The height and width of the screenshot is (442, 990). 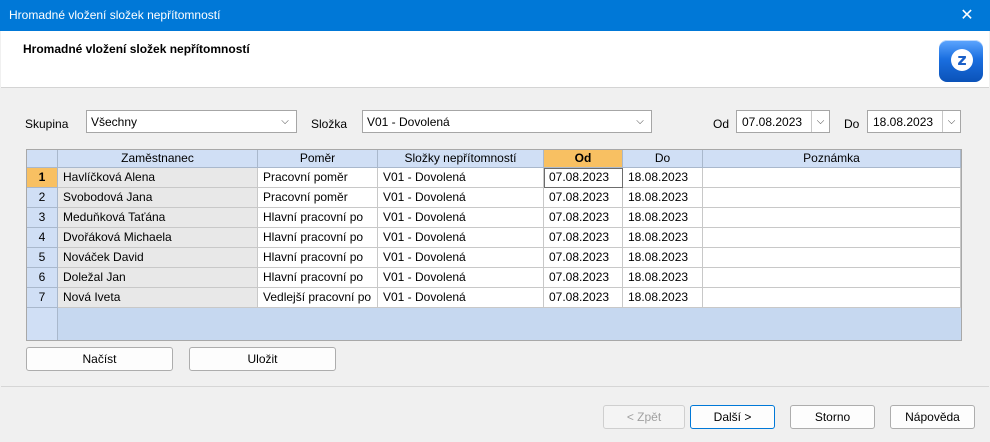 What do you see at coordinates (967, 15) in the screenshot?
I see `close-icon: ✕` at bounding box center [967, 15].